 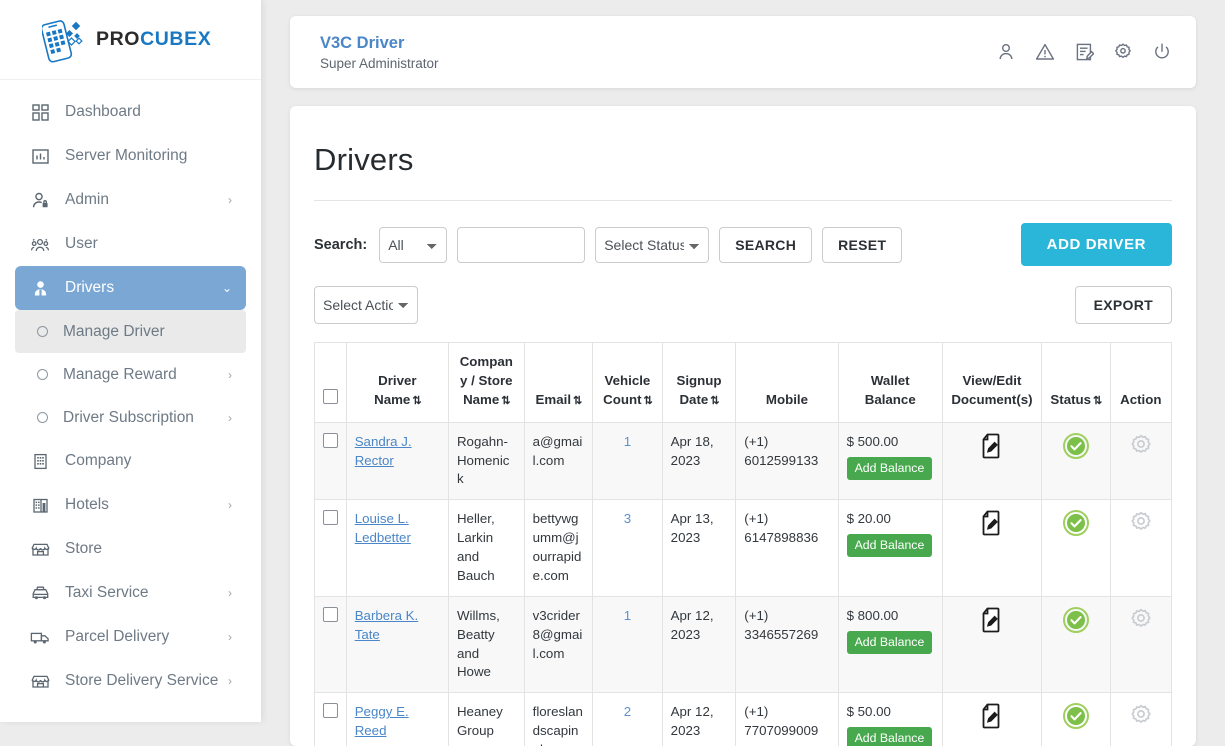 What do you see at coordinates (40, 461) in the screenshot?
I see `building-icon` at bounding box center [40, 461].